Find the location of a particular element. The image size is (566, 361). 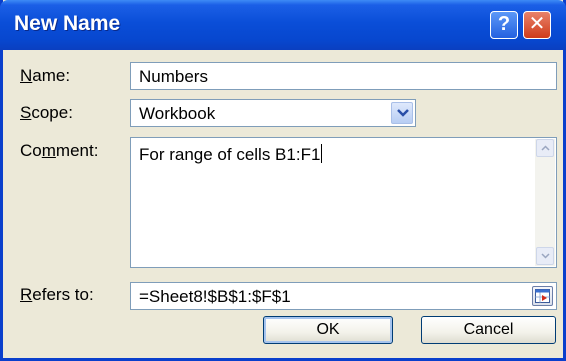

scroll-up-button is located at coordinates (545, 148).